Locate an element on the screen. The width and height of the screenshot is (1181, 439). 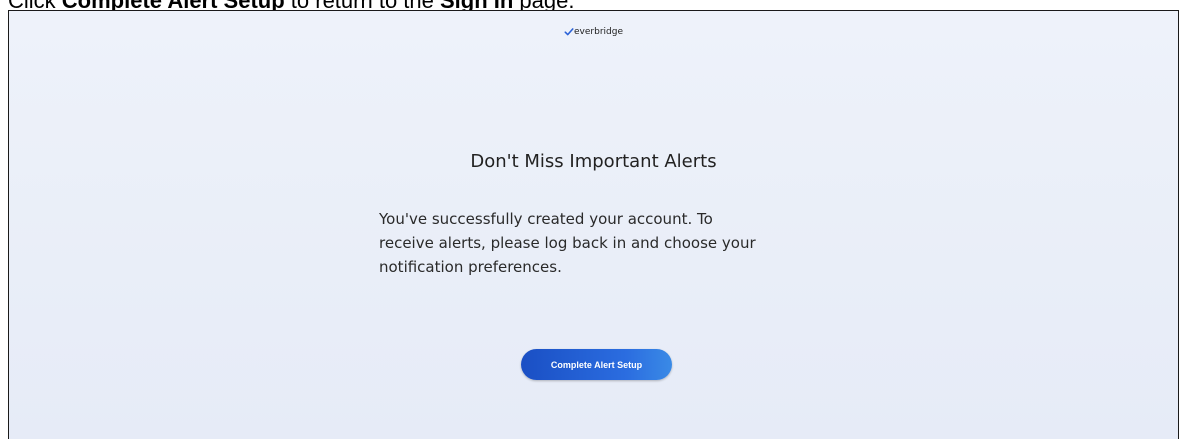
checkmark-icon is located at coordinates (569, 32).